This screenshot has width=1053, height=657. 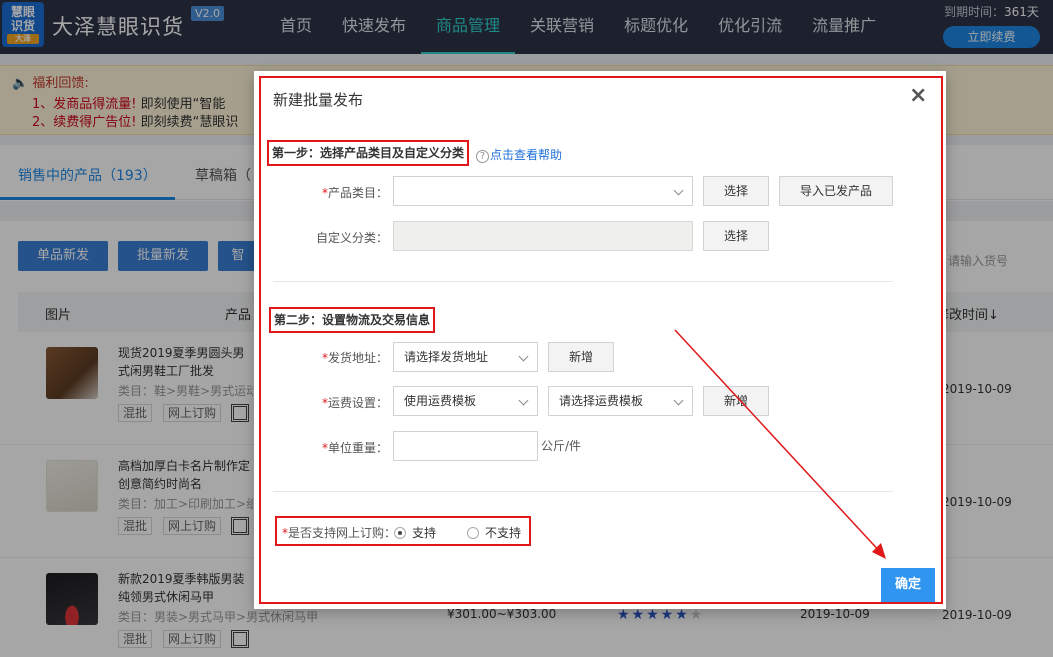 What do you see at coordinates (503, 533) in the screenshot?
I see `online-order-no-label: 不支持` at bounding box center [503, 533].